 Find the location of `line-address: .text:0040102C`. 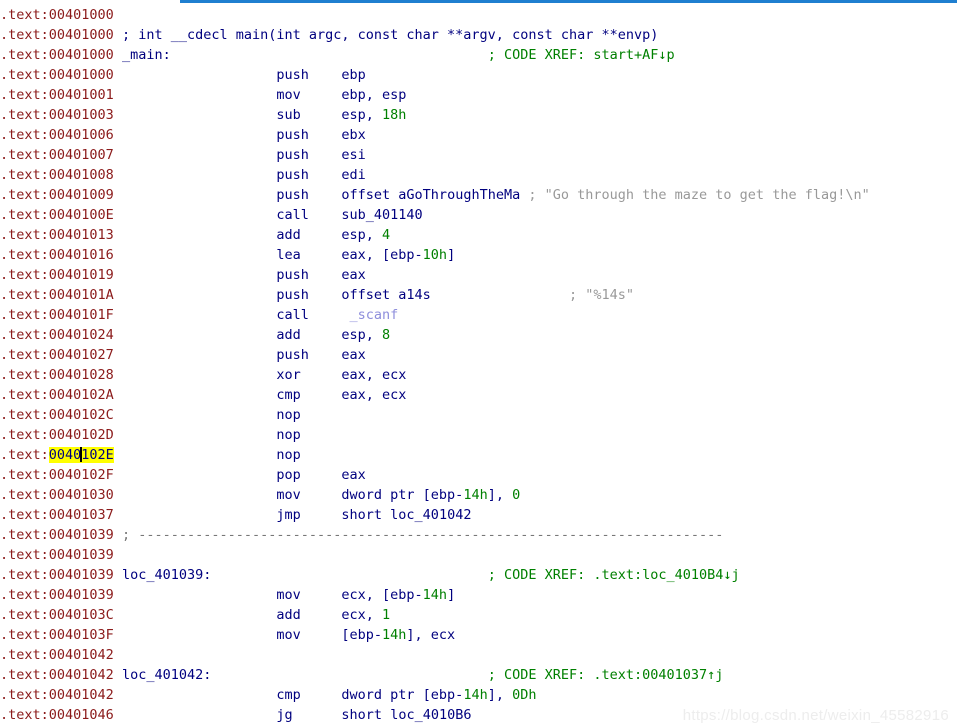

line-address: .text:0040102C is located at coordinates (57, 415).